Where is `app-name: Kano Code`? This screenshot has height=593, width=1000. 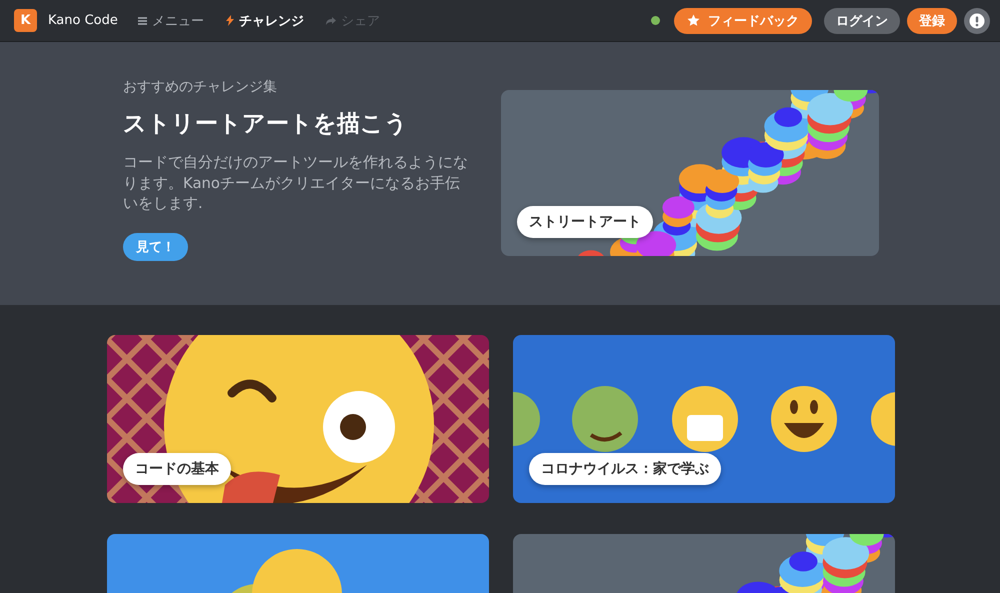
app-name: Kano Code is located at coordinates (83, 20).